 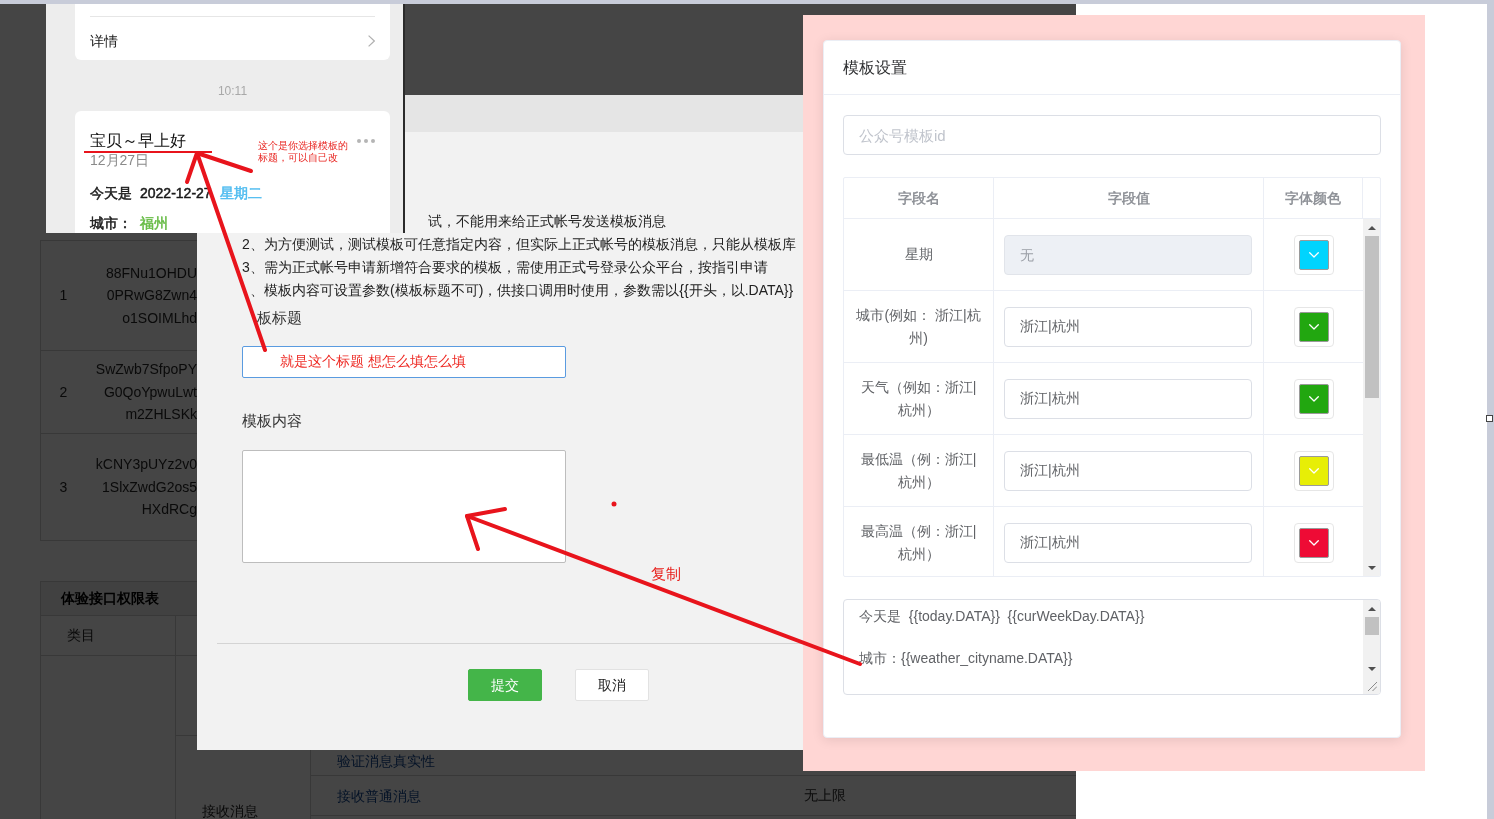 I want to click on message-text: 2022-12-27, so click(x=176, y=193).